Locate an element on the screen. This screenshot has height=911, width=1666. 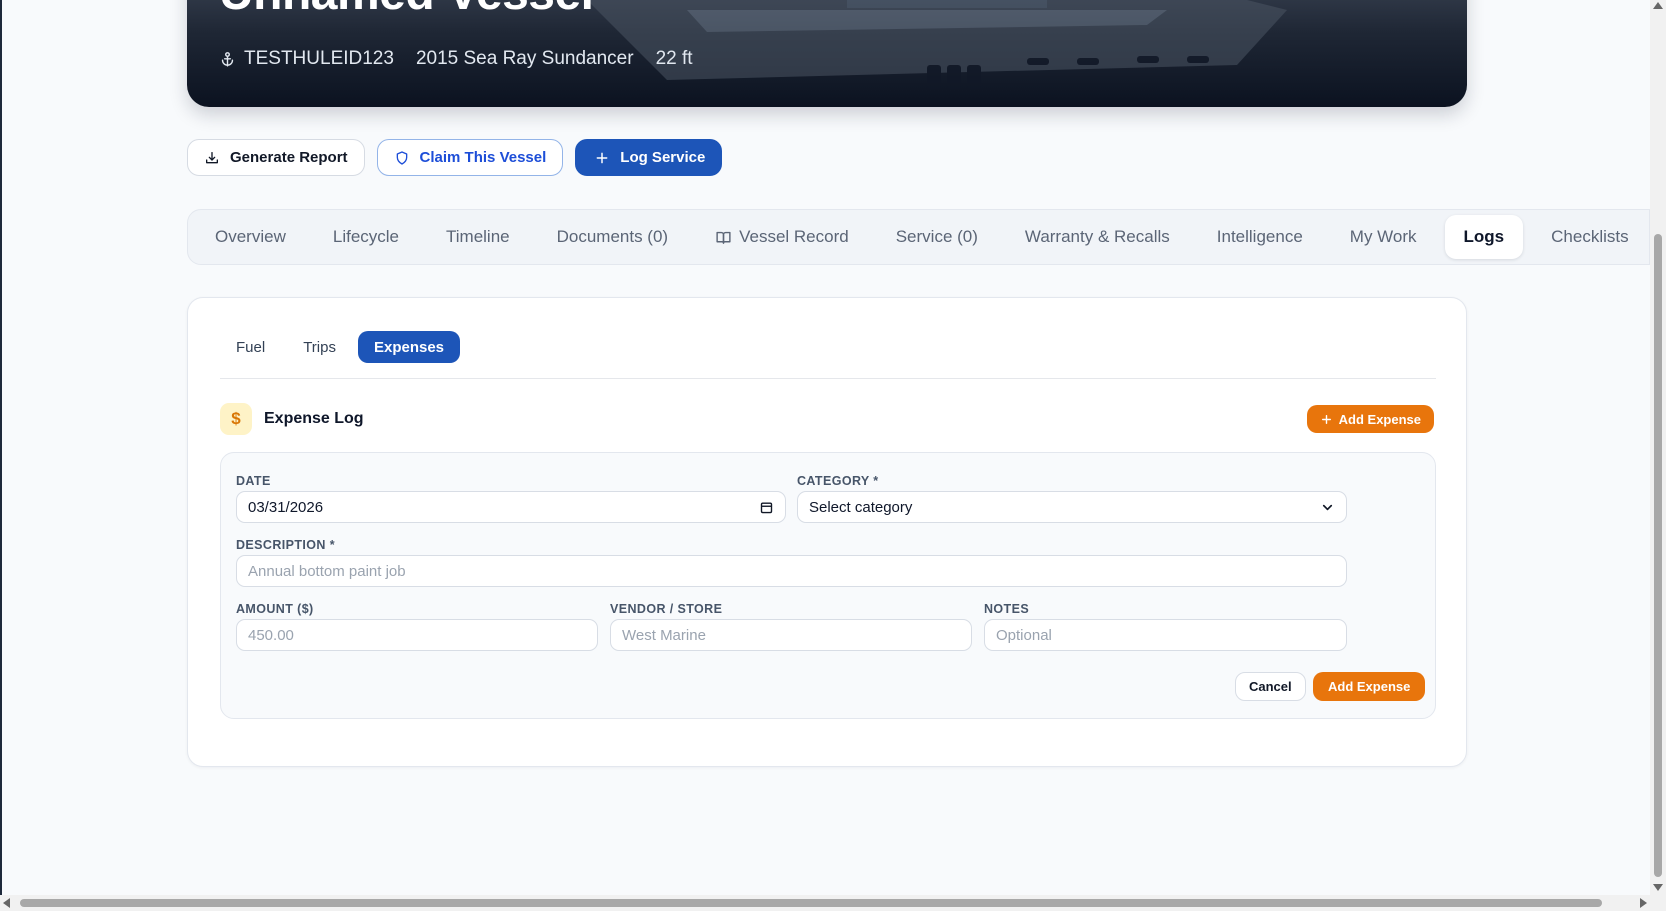
vessel-model: 2015 Sea Ray Sundancer is located at coordinates (524, 58).